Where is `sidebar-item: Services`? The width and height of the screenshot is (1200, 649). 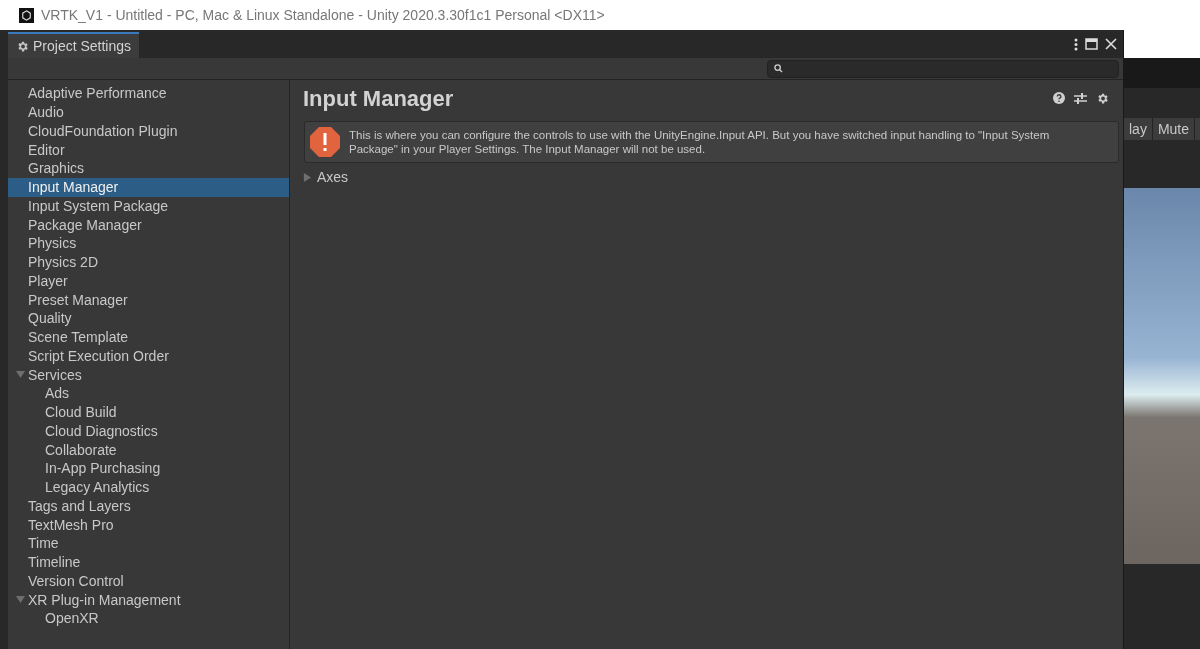 sidebar-item: Services is located at coordinates (148, 374).